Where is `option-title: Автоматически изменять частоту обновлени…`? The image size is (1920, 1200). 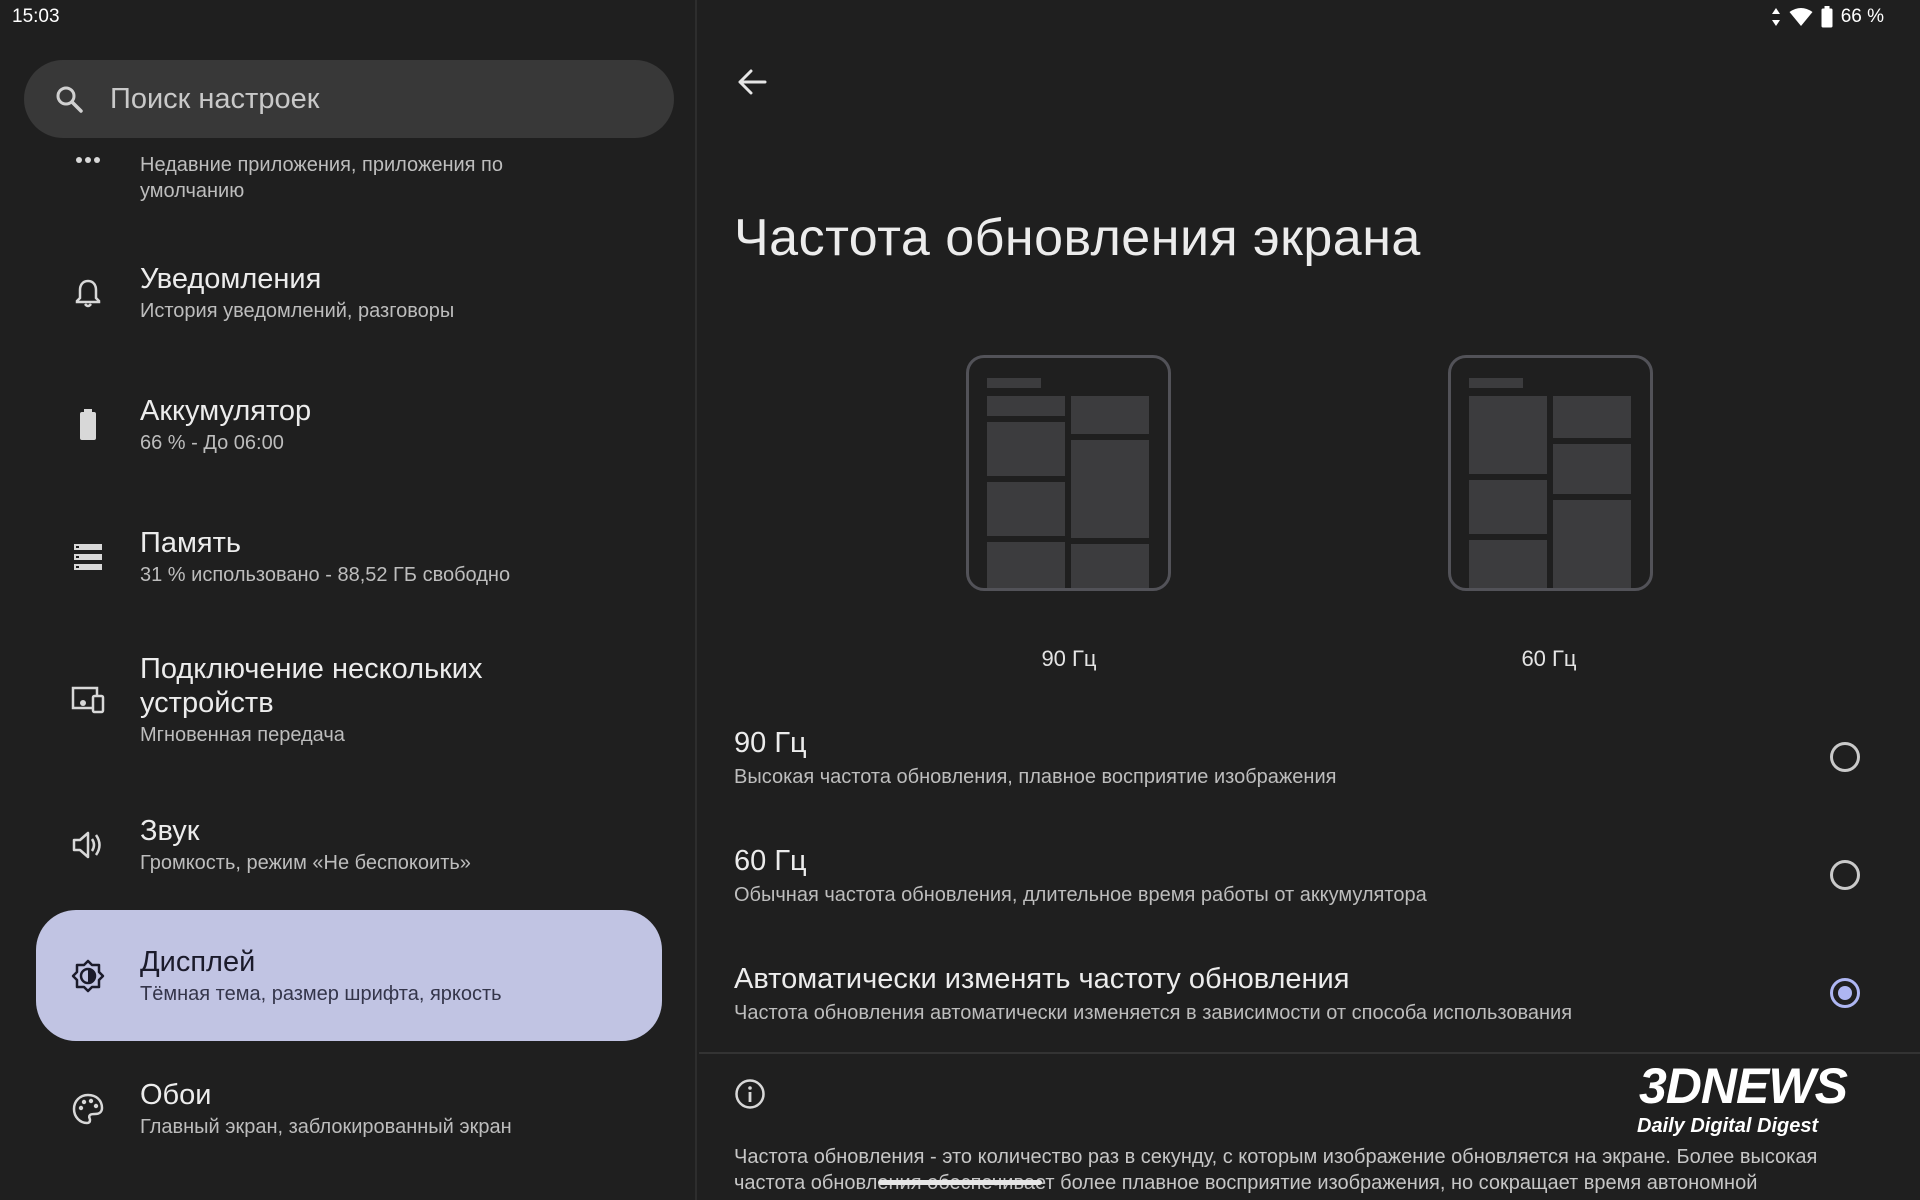
option-title: Автоматически изменять частоту обновлени… is located at coordinates (1042, 979).